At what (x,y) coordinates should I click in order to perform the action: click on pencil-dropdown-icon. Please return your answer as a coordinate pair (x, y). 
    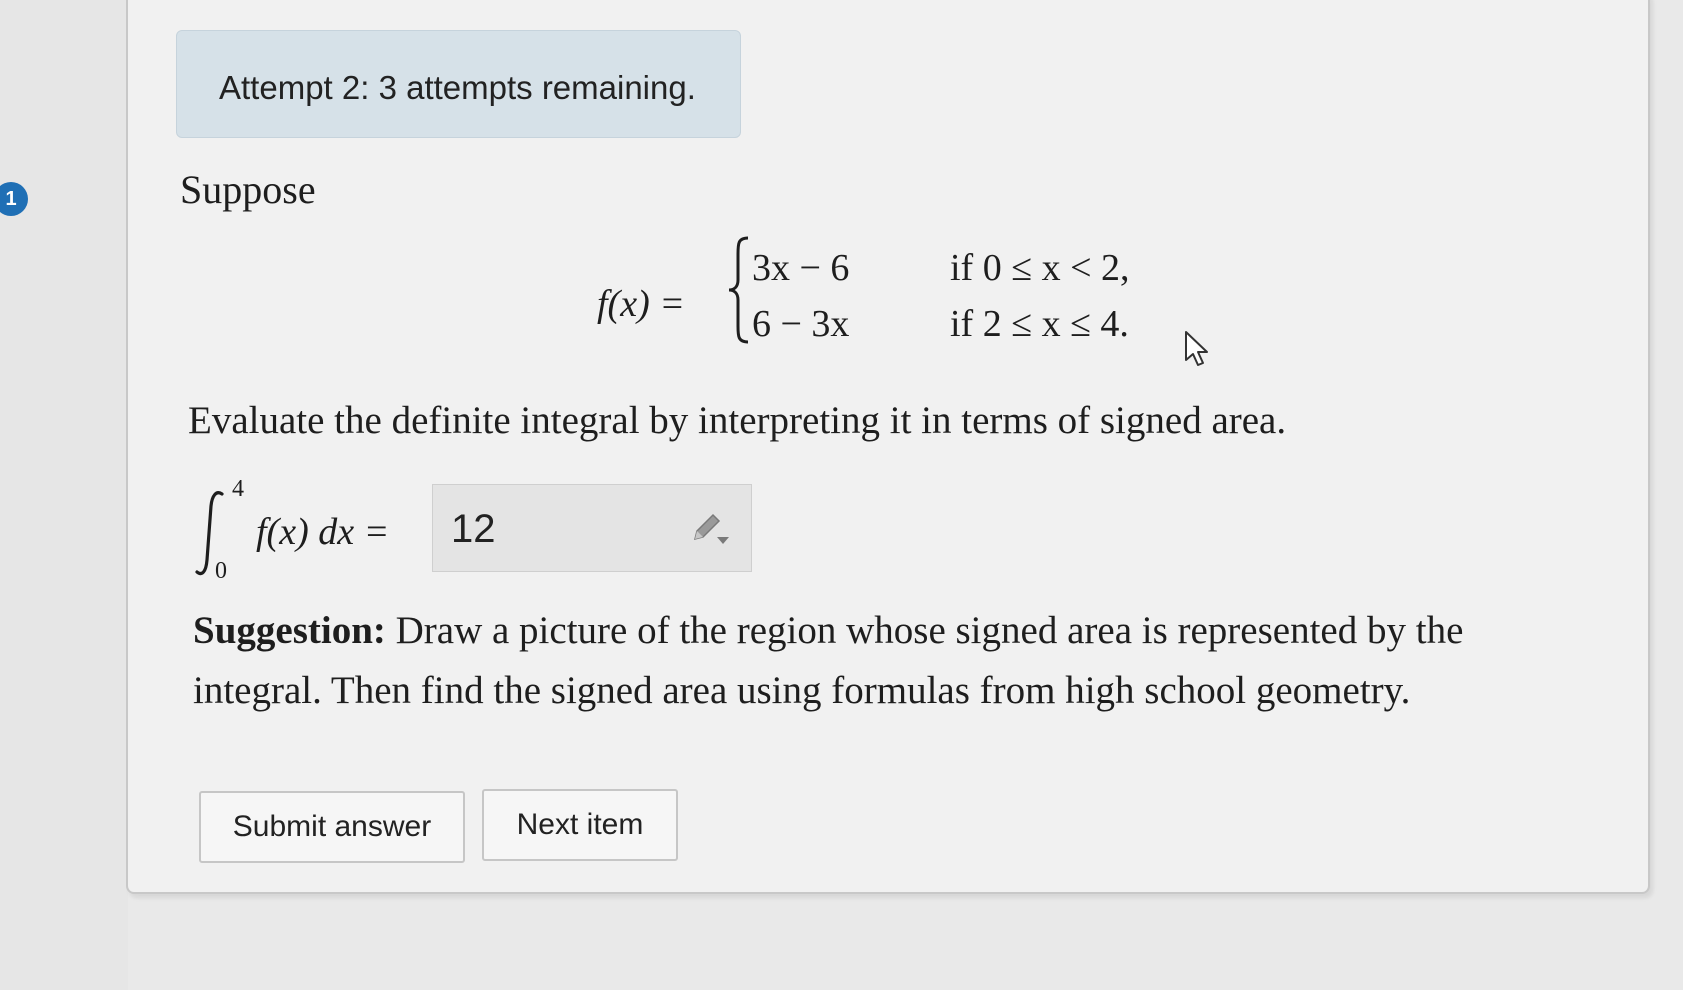
    Looking at the image, I should click on (710, 531).